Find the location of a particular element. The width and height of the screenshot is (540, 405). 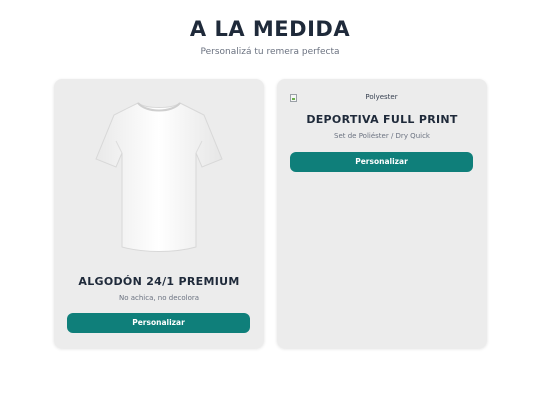

card-title: DEPORTIVA FULL PRINT is located at coordinates (382, 119).